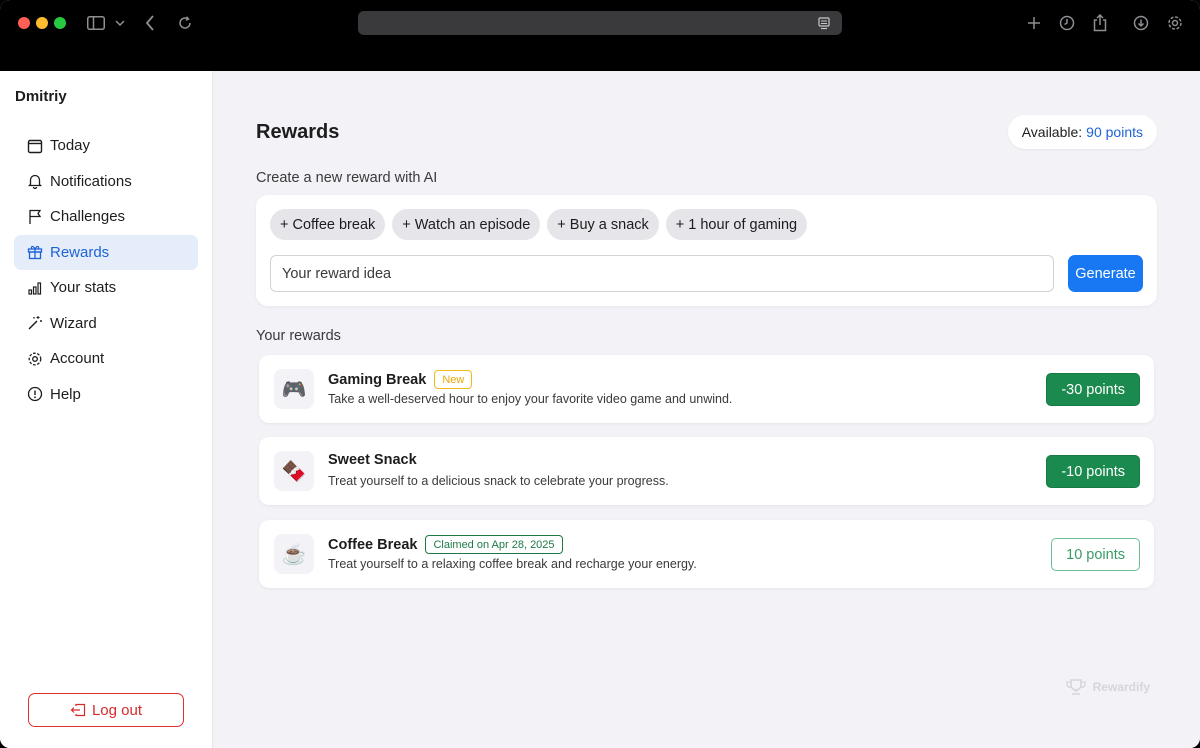 Image resolution: width=1200 pixels, height=748 pixels. Describe the element at coordinates (117, 710) in the screenshot. I see `logout-label: Log out` at that location.